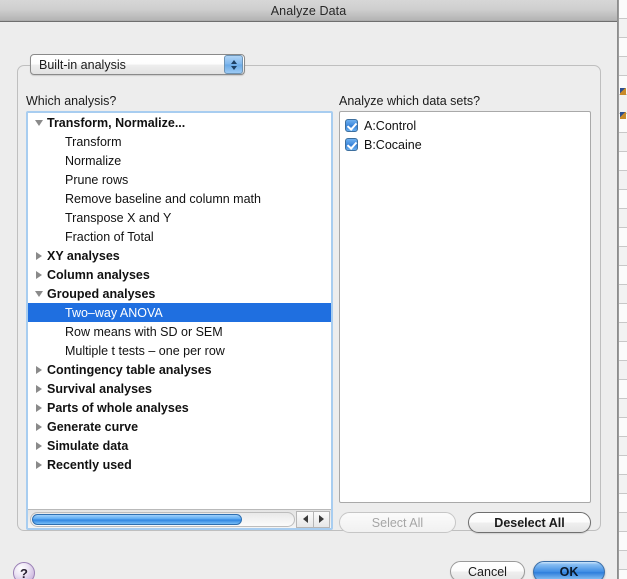 Image resolution: width=627 pixels, height=579 pixels. What do you see at coordinates (98, 274) in the screenshot?
I see `analysis-list-item-label: Column analyses` at bounding box center [98, 274].